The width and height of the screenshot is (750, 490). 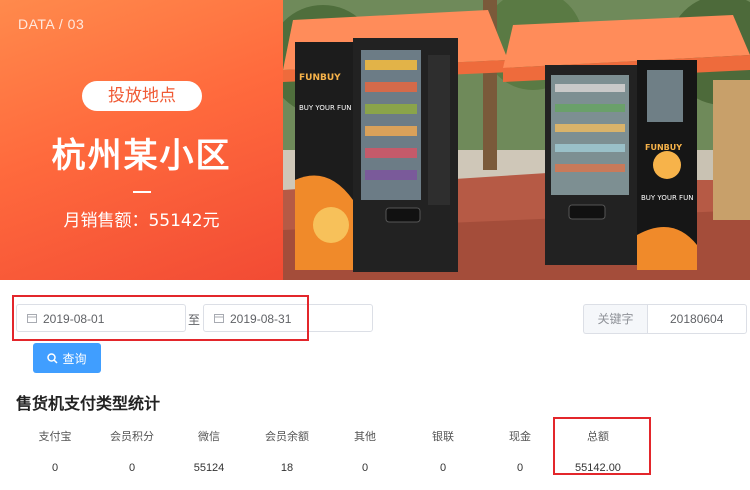 What do you see at coordinates (141, 156) in the screenshot?
I see `location-title: 杭州某小区` at bounding box center [141, 156].